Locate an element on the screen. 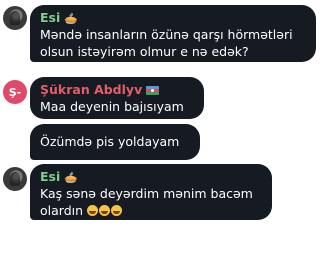 Image resolution: width=320 pixels, height=279 pixels. message-text-fragment: olardın is located at coordinates (62, 210).